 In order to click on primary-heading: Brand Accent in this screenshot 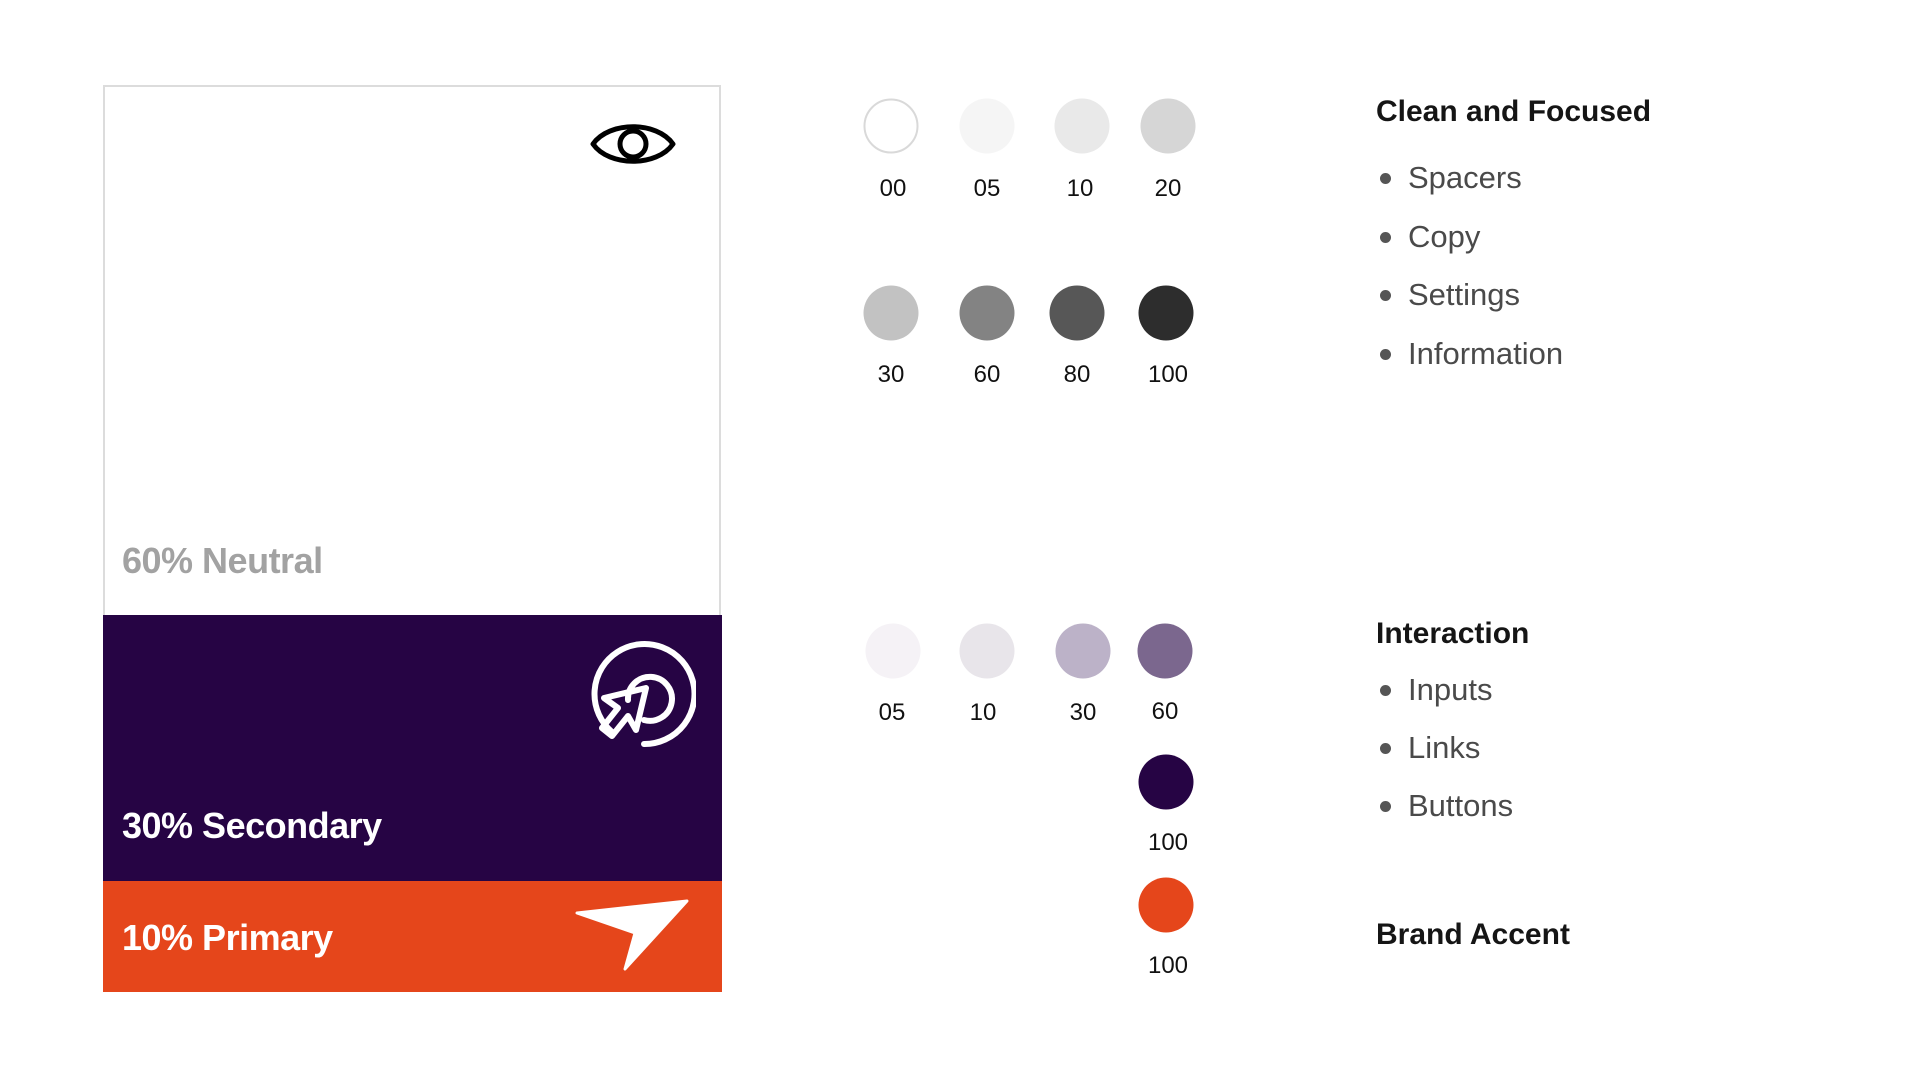, I will do `click(1473, 934)`.